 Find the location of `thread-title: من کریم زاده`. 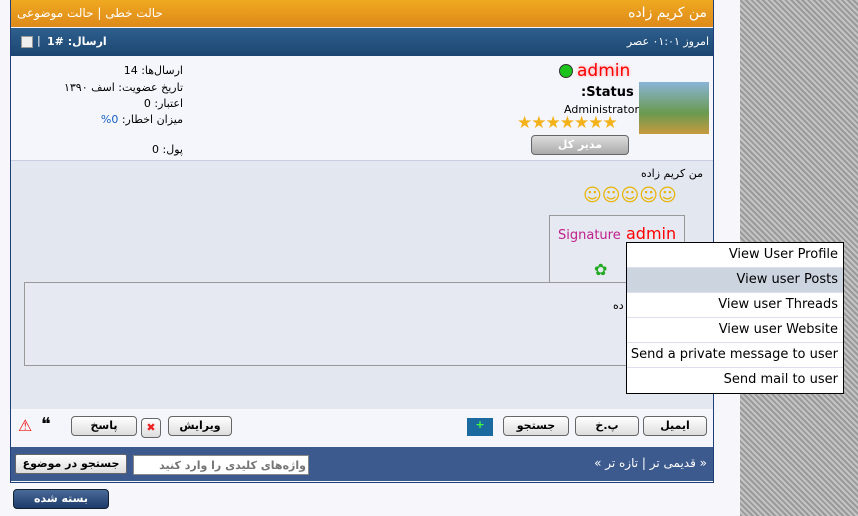

thread-title: من کریم زاده is located at coordinates (667, 13).